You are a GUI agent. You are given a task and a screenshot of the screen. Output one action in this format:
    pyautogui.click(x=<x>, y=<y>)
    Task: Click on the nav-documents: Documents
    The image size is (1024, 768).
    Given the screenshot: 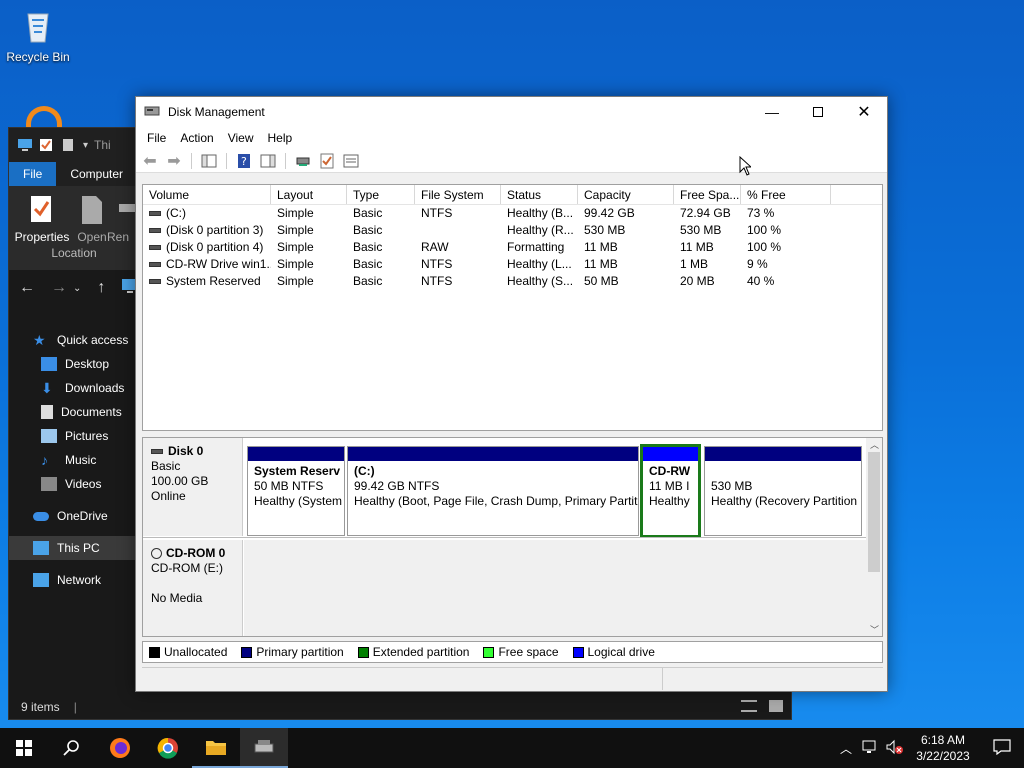 What is the action you would take?
    pyautogui.click(x=73, y=412)
    